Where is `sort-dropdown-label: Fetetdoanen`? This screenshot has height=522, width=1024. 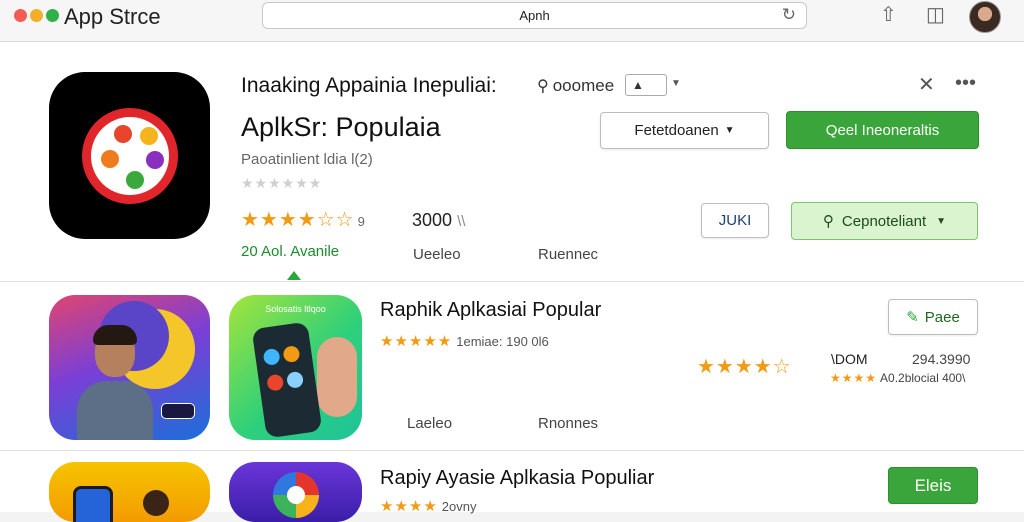
sort-dropdown-label: Fetetdoanen is located at coordinates (676, 130).